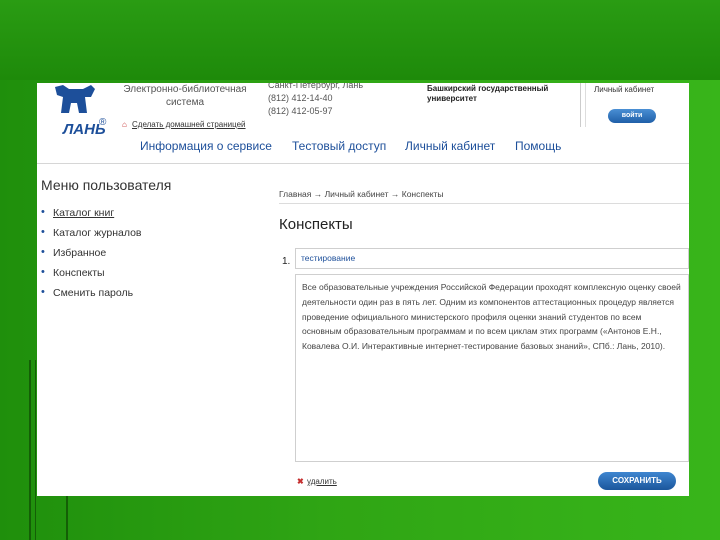 This screenshot has height=540, width=720. What do you see at coordinates (637, 105) in the screenshot?
I see `login-box: Личный кабинет войти` at bounding box center [637, 105].